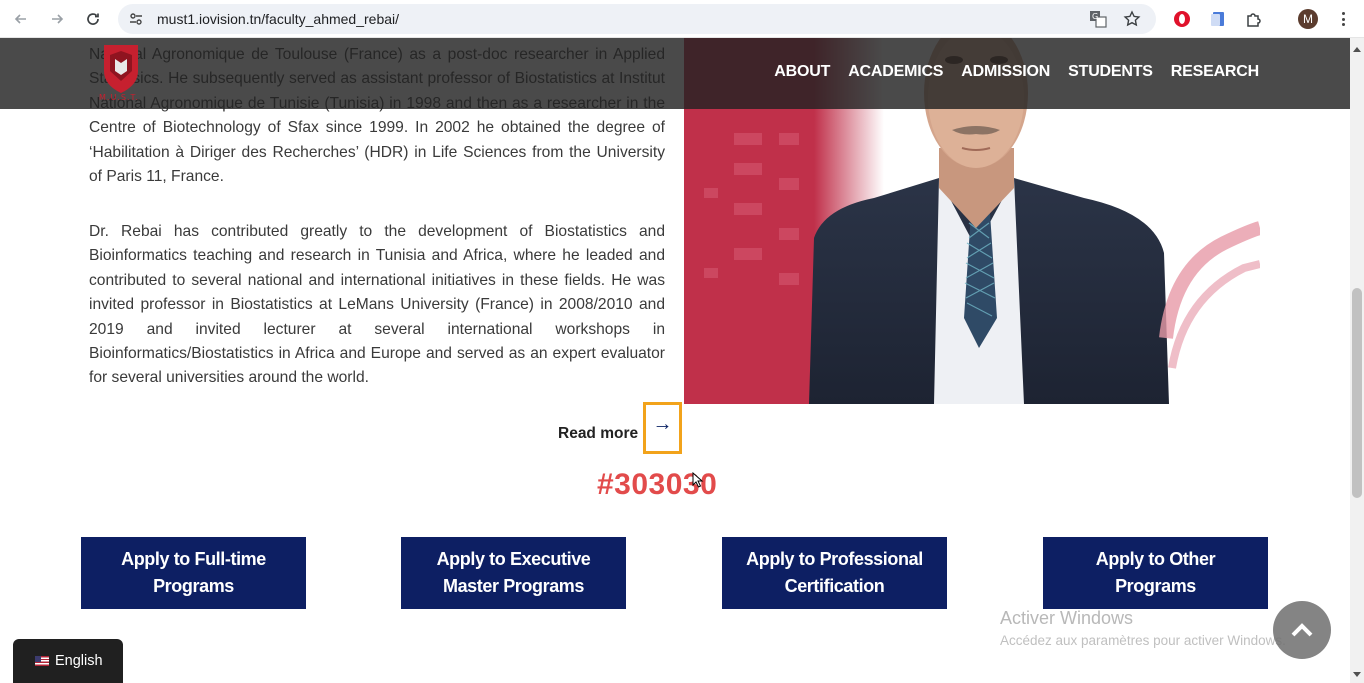 This screenshot has width=1364, height=683. What do you see at coordinates (1215, 72) in the screenshot?
I see `menu-item-research: RESEARCH` at bounding box center [1215, 72].